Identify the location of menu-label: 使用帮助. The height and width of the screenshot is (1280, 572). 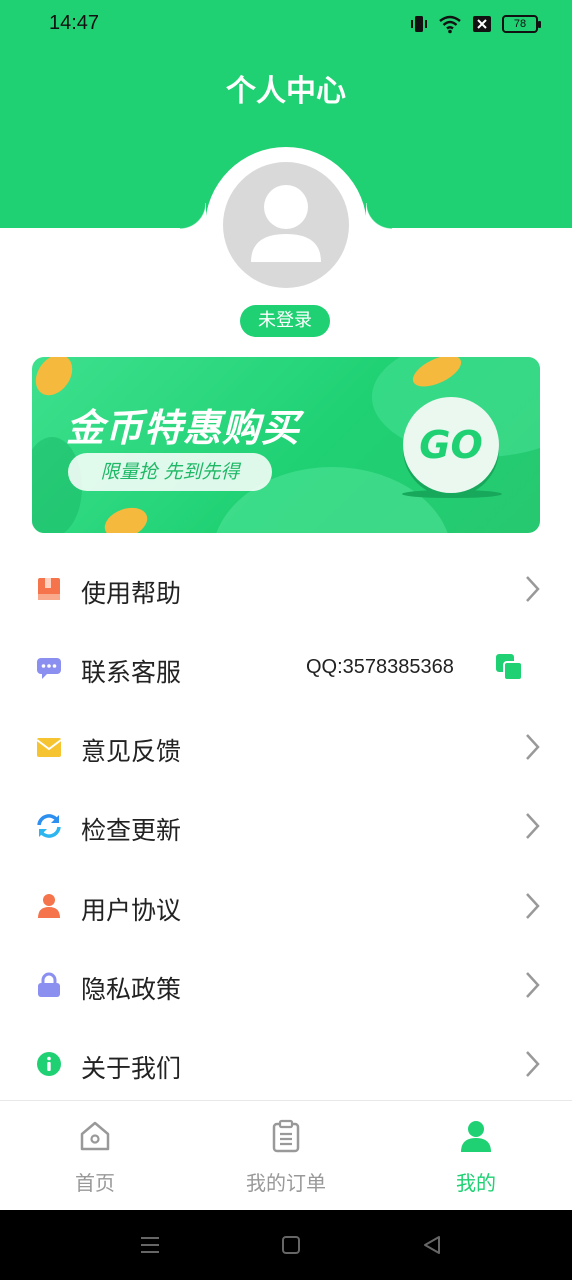
(131, 593).